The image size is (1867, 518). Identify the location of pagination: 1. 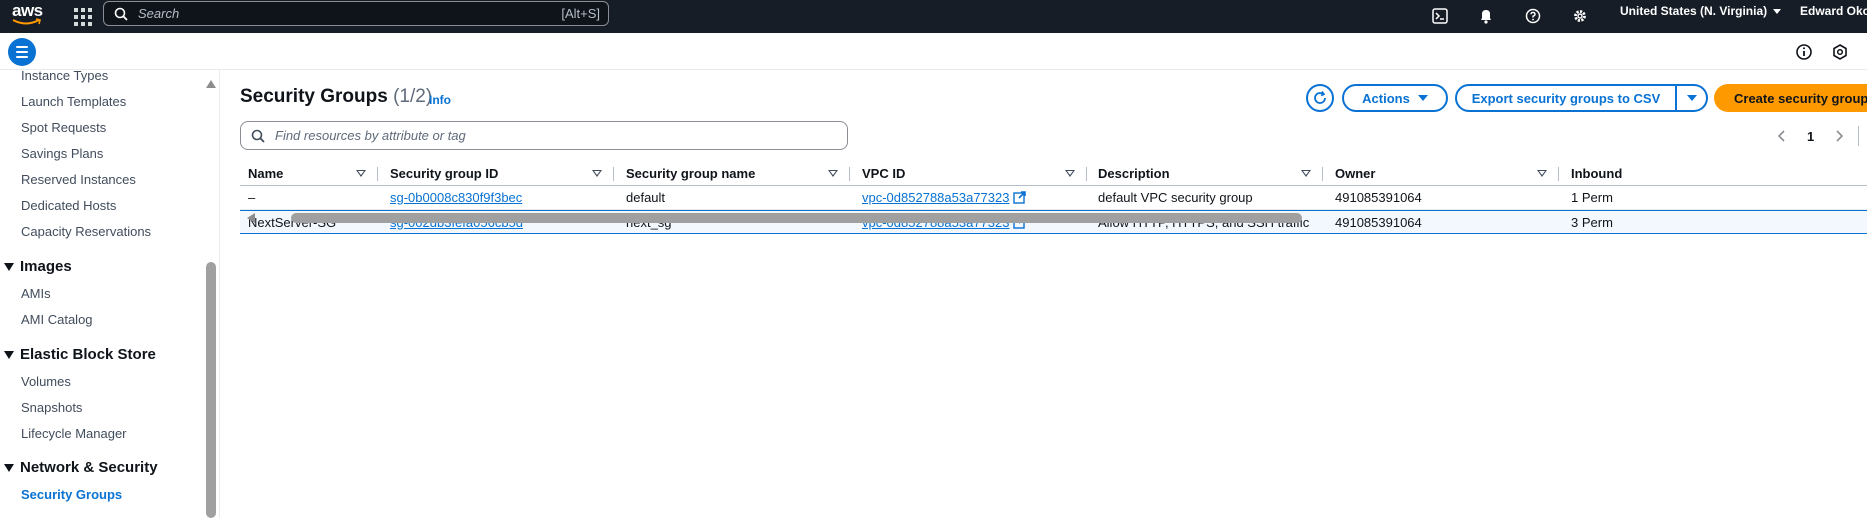
(1818, 136).